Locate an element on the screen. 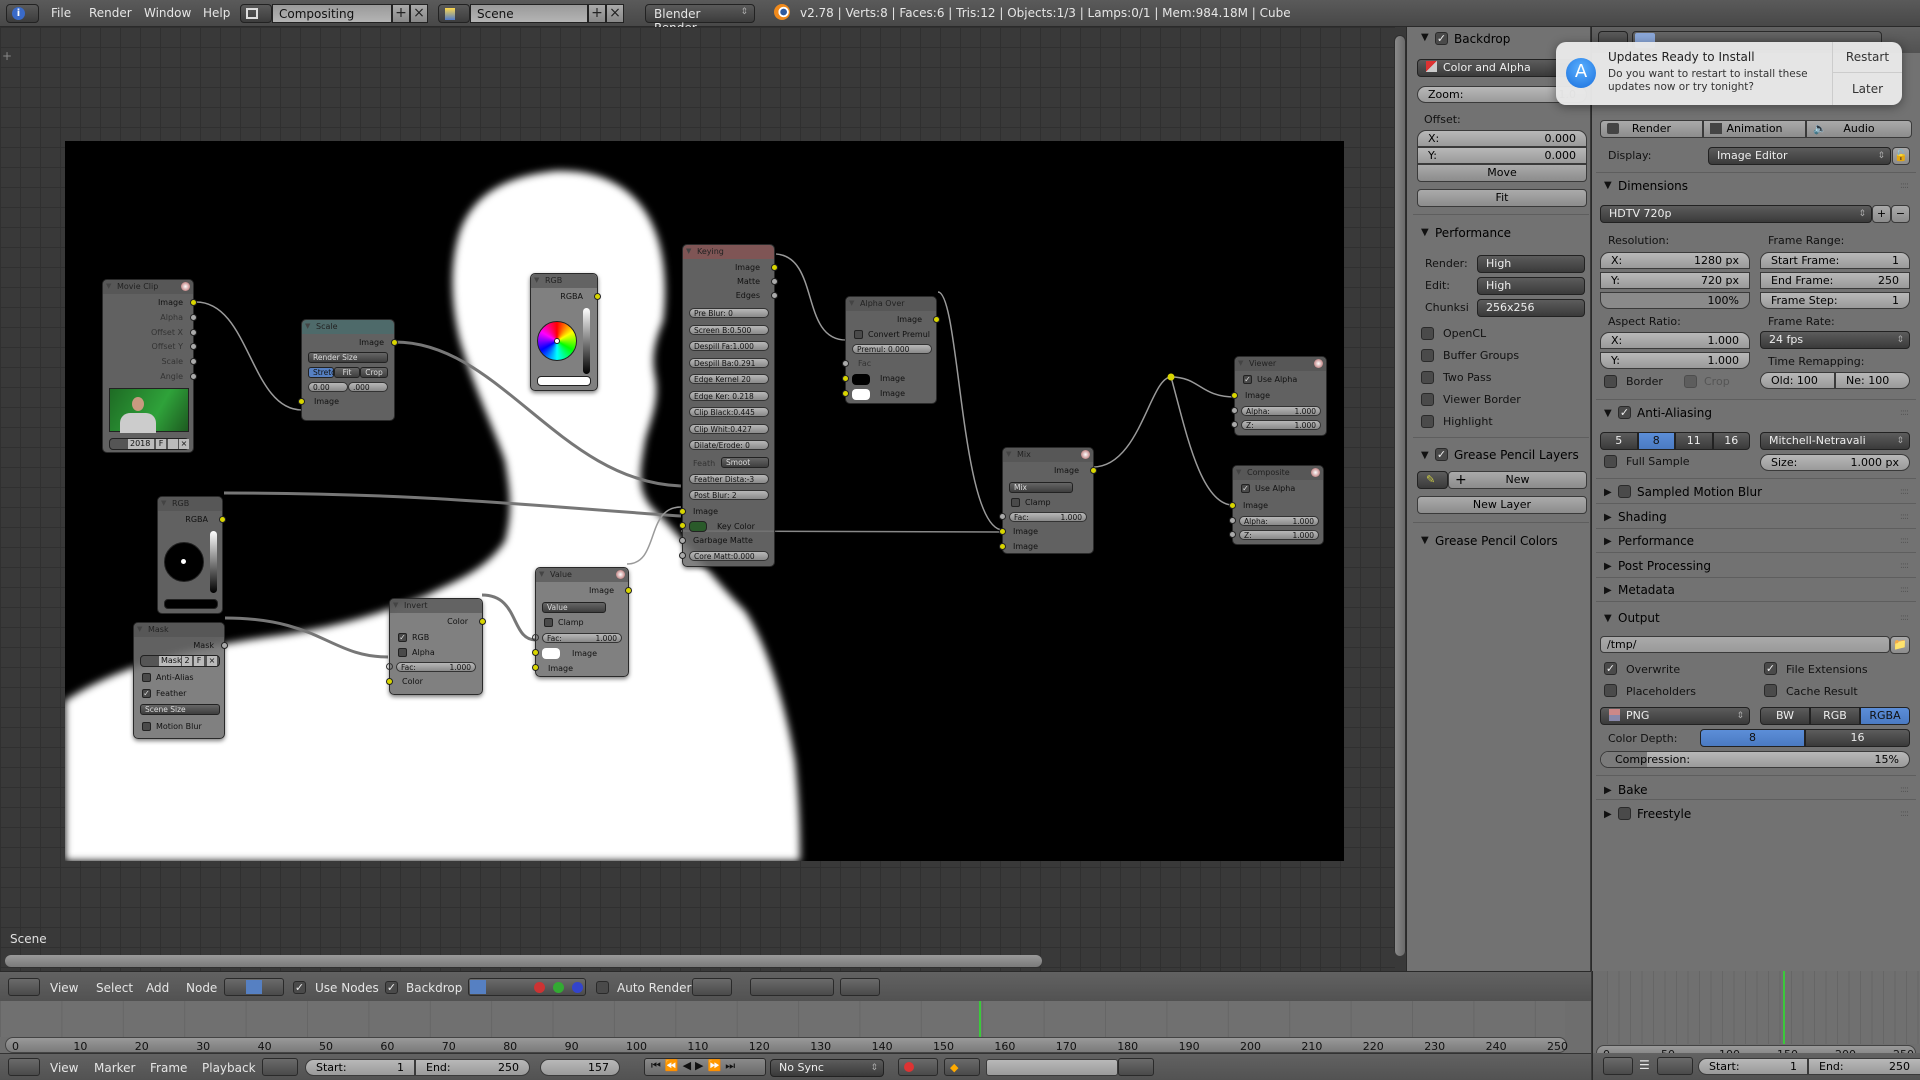  delete-scene-button: × is located at coordinates (615, 13).